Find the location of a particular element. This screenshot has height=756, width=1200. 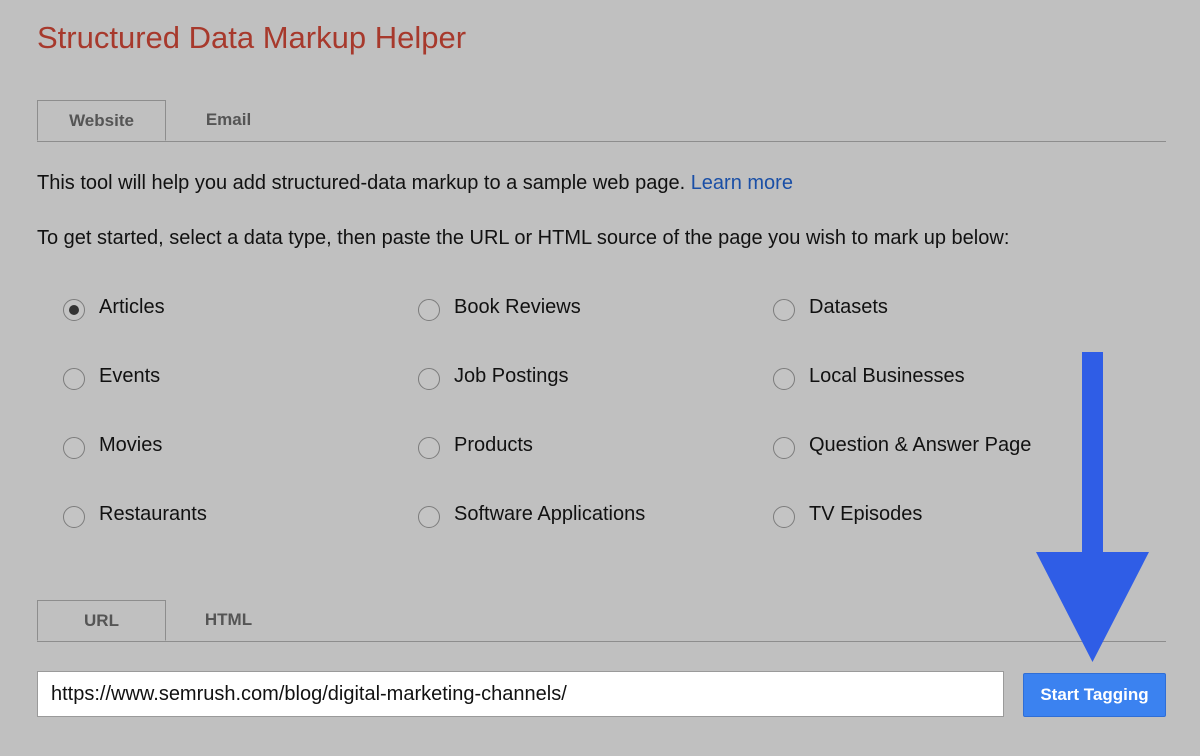

data-type-option-products: Products is located at coordinates (595, 464).